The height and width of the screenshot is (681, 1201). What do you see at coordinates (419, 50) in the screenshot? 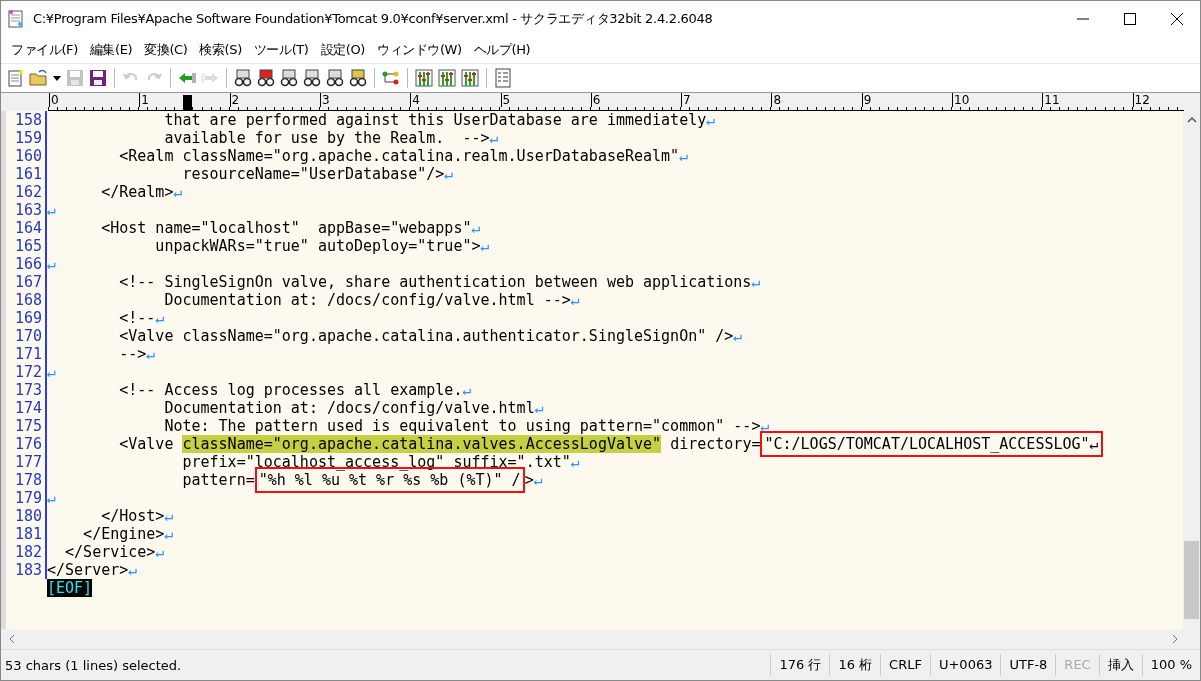
I see `menu-item: ウィンドウ(W)` at bounding box center [419, 50].